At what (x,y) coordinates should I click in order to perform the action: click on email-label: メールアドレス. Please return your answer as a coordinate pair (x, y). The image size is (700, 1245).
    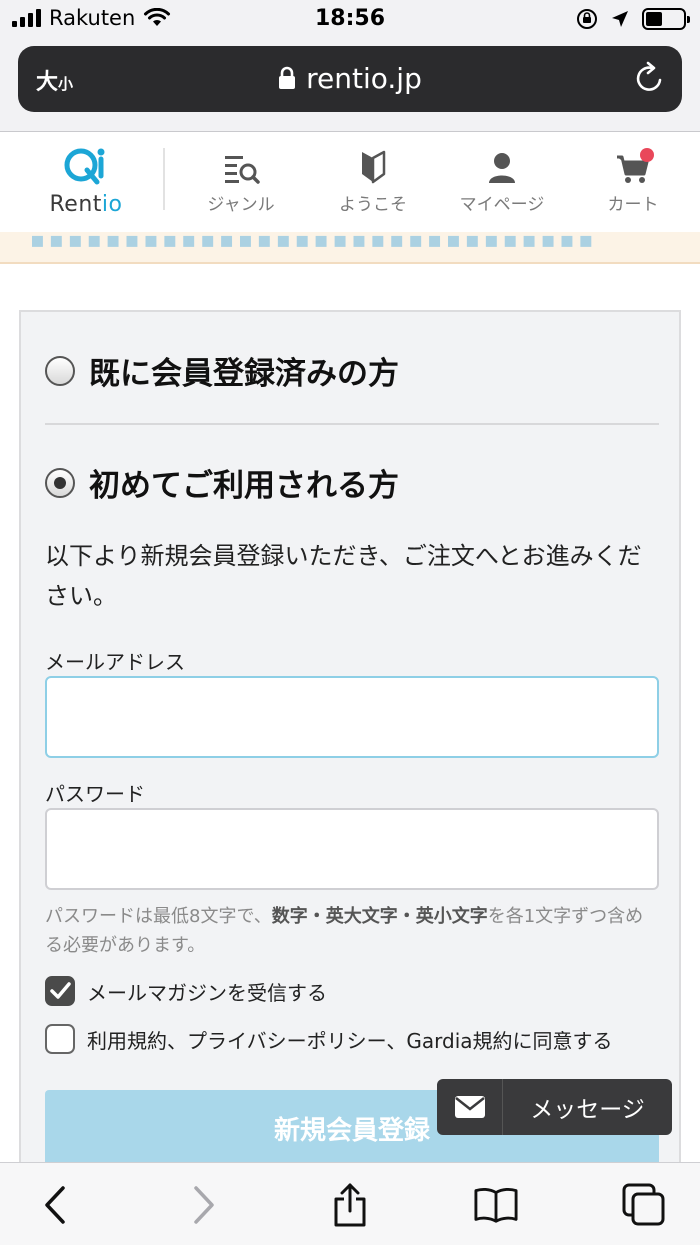
    Looking at the image, I should click on (115, 662).